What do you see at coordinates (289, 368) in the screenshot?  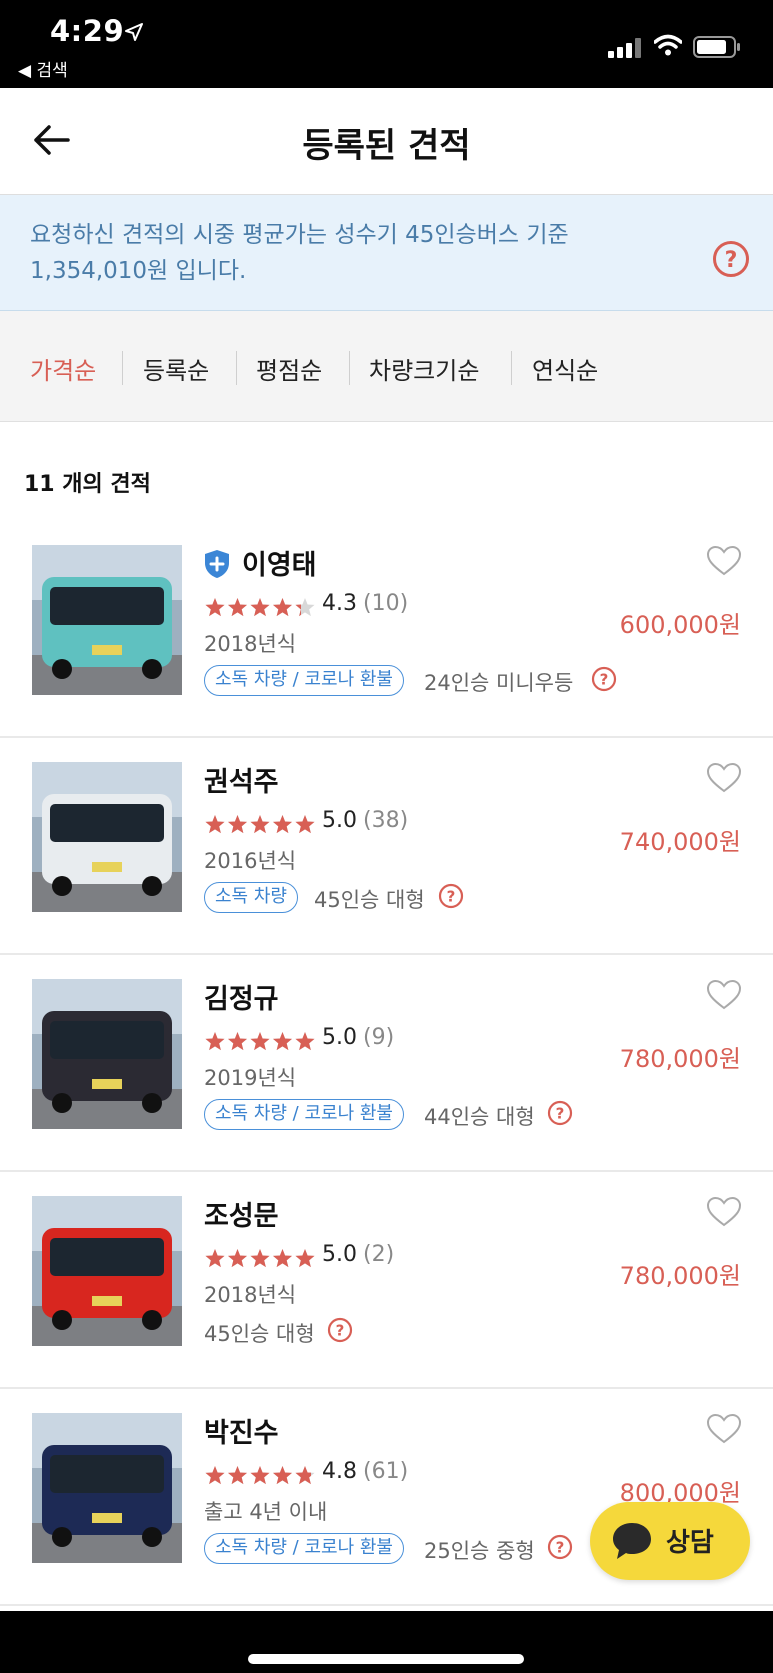 I see `sort-rating: 평점순` at bounding box center [289, 368].